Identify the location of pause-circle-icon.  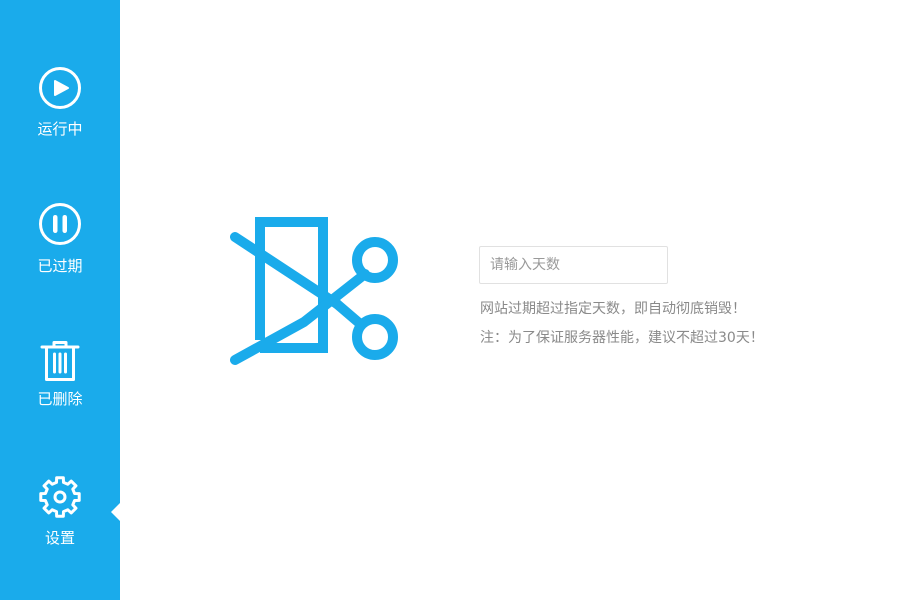
(60, 224).